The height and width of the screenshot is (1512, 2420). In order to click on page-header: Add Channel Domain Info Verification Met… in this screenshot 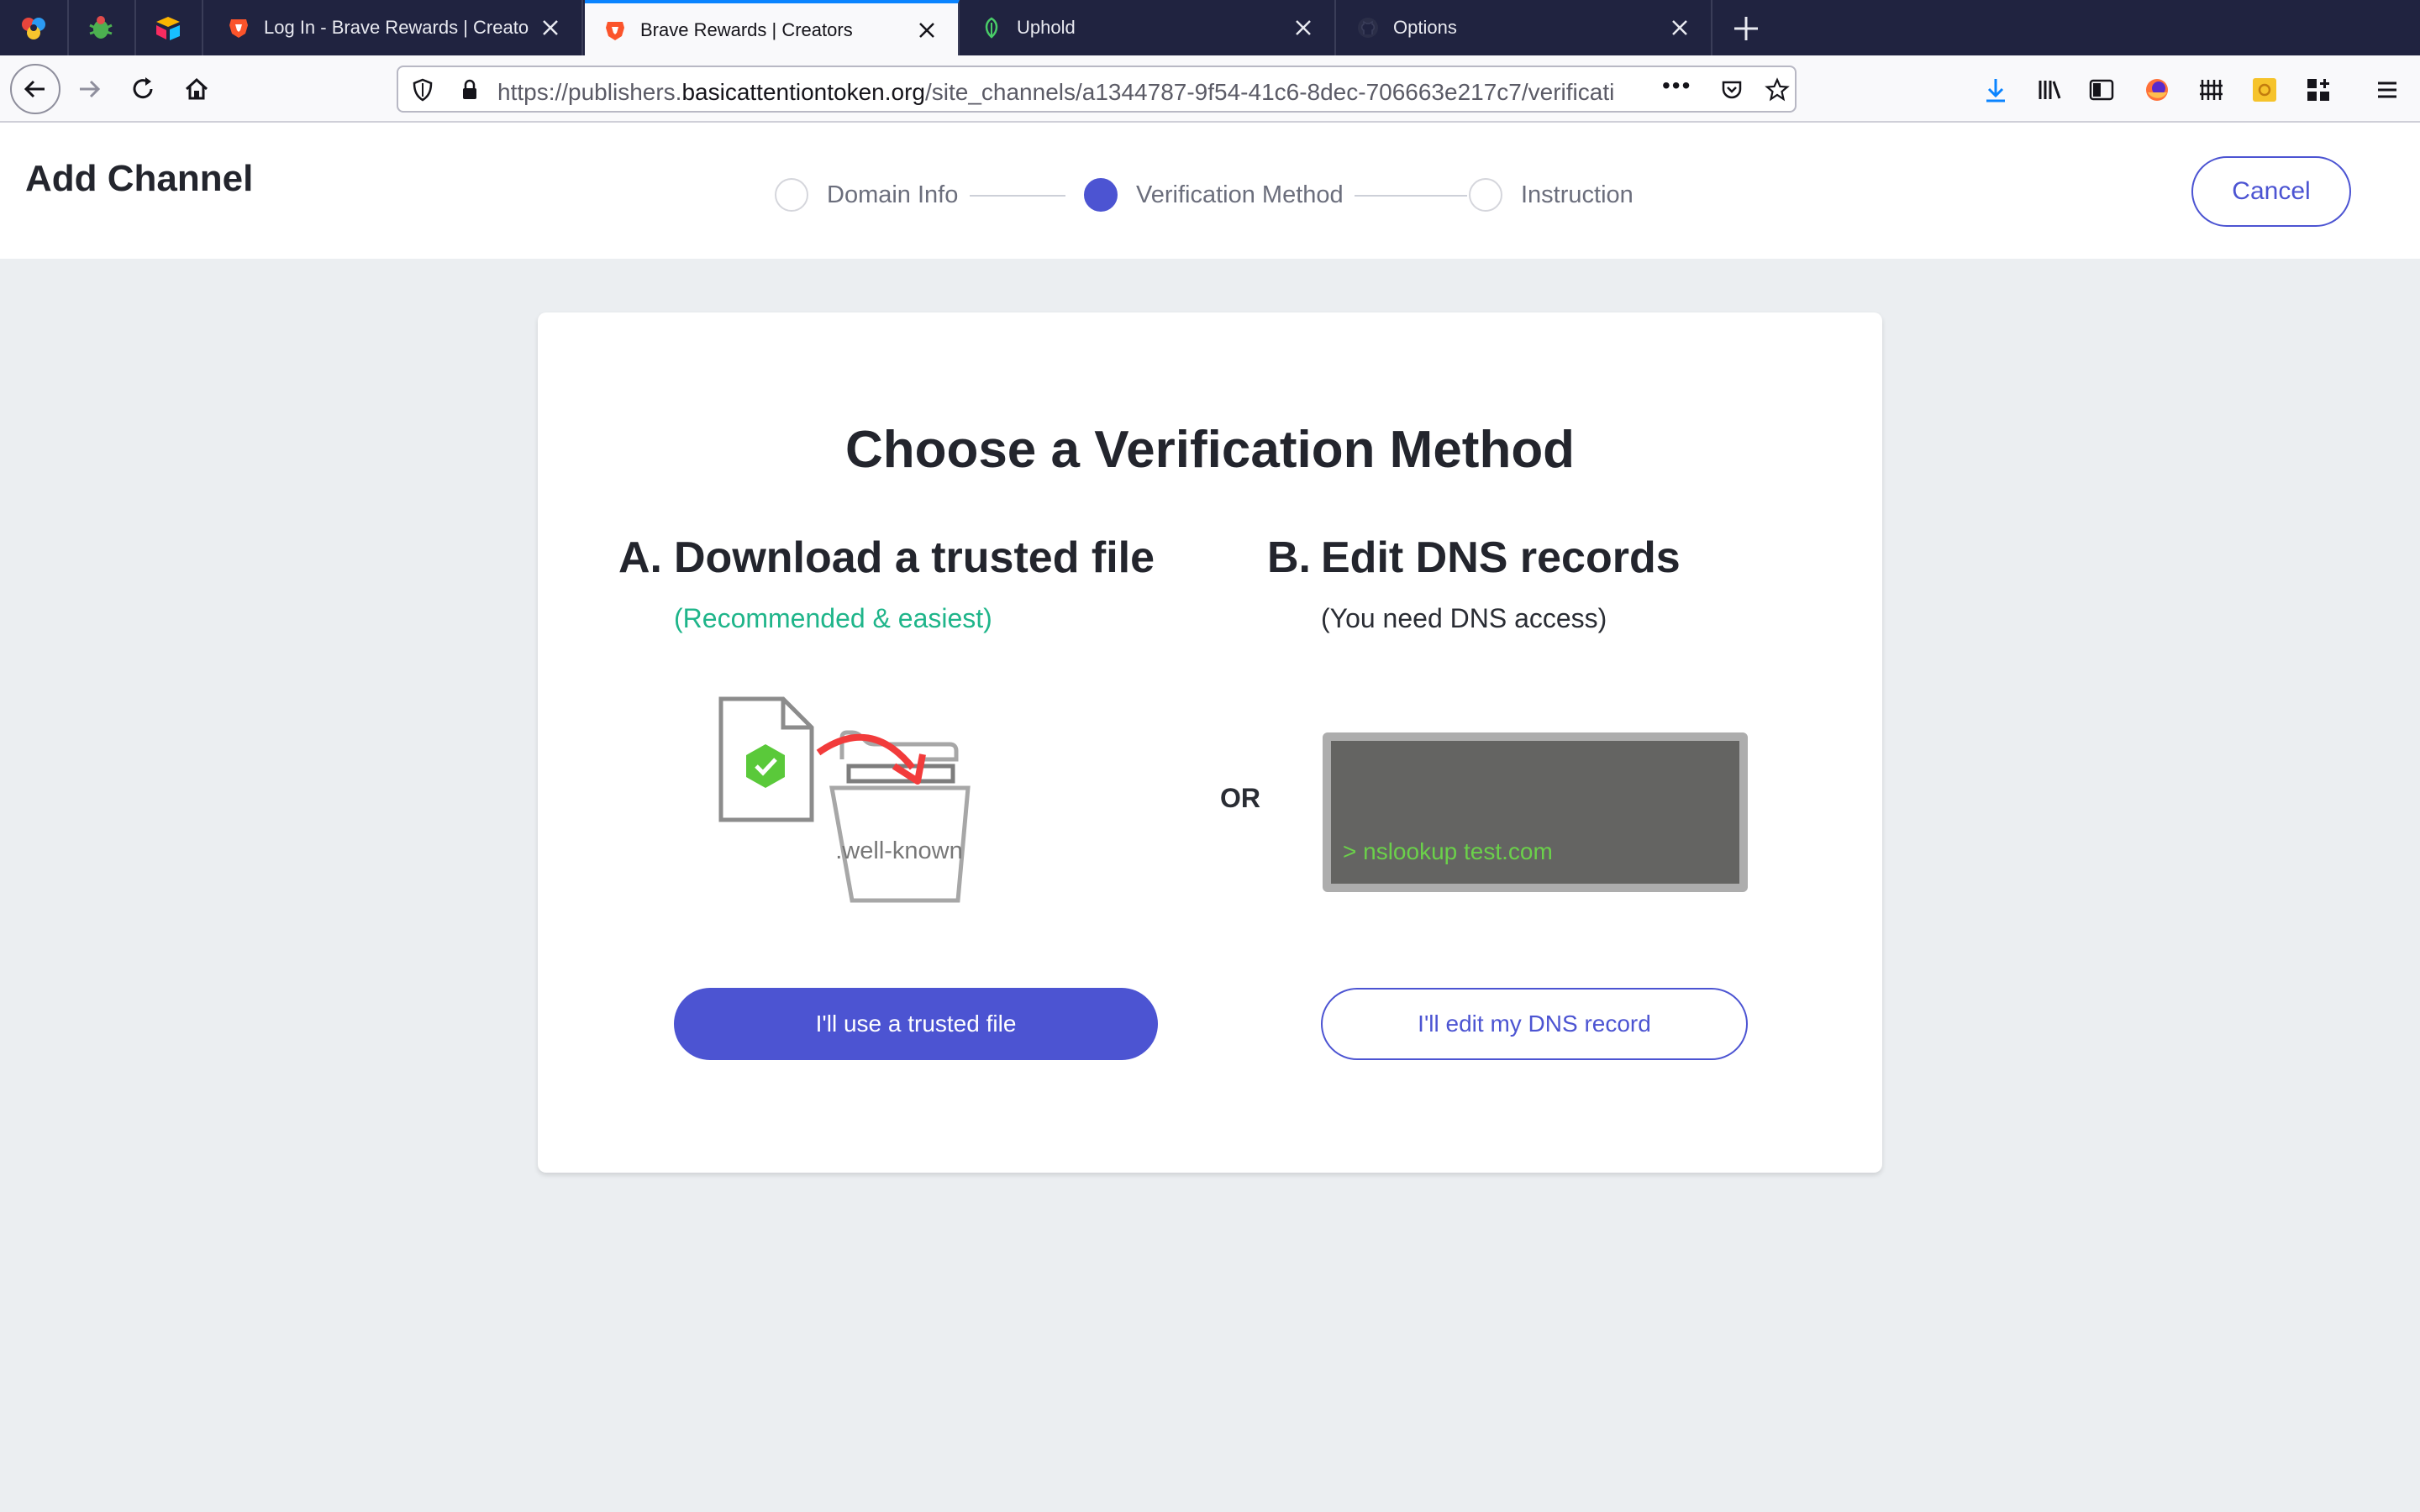, I will do `click(1210, 191)`.